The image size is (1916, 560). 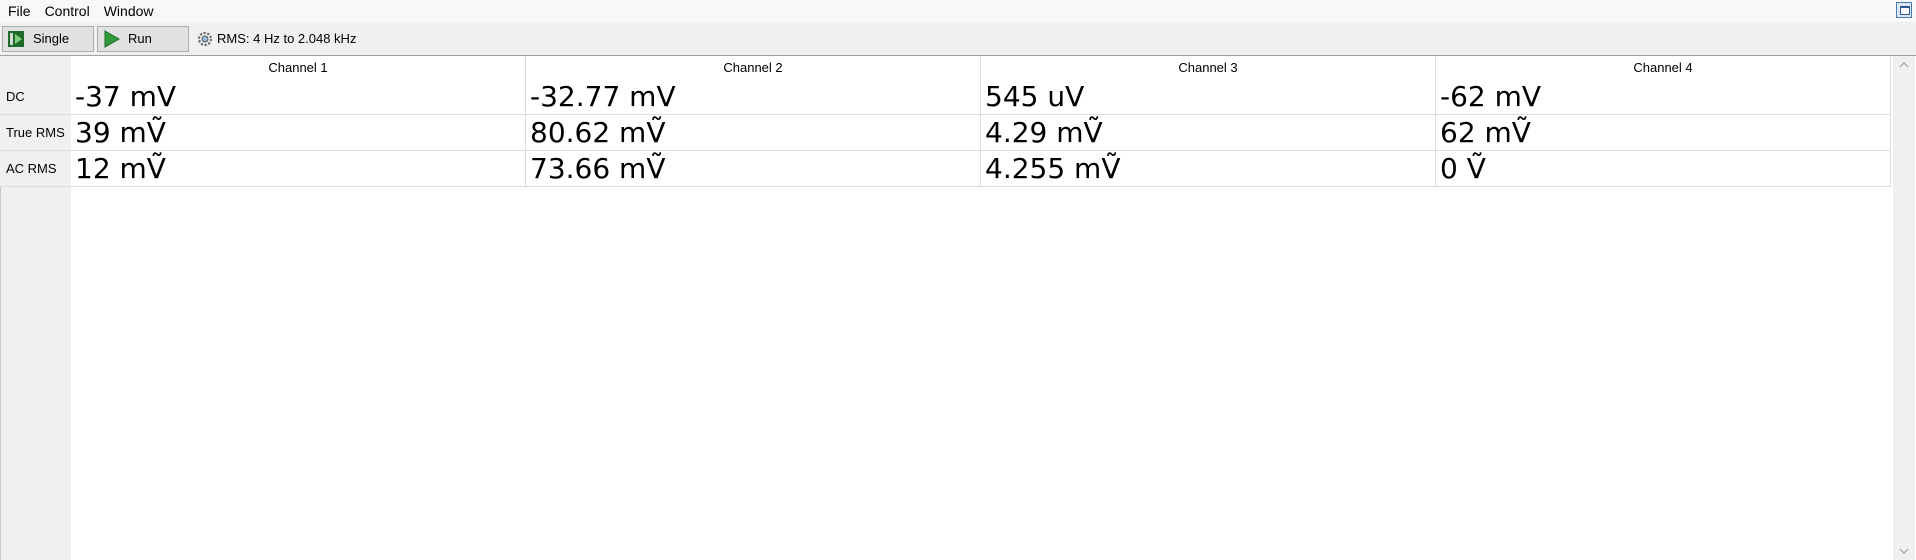 What do you see at coordinates (958, 38) in the screenshot?
I see `toolbar: Single Run RMS: 4 Hz to 2.048 kHz` at bounding box center [958, 38].